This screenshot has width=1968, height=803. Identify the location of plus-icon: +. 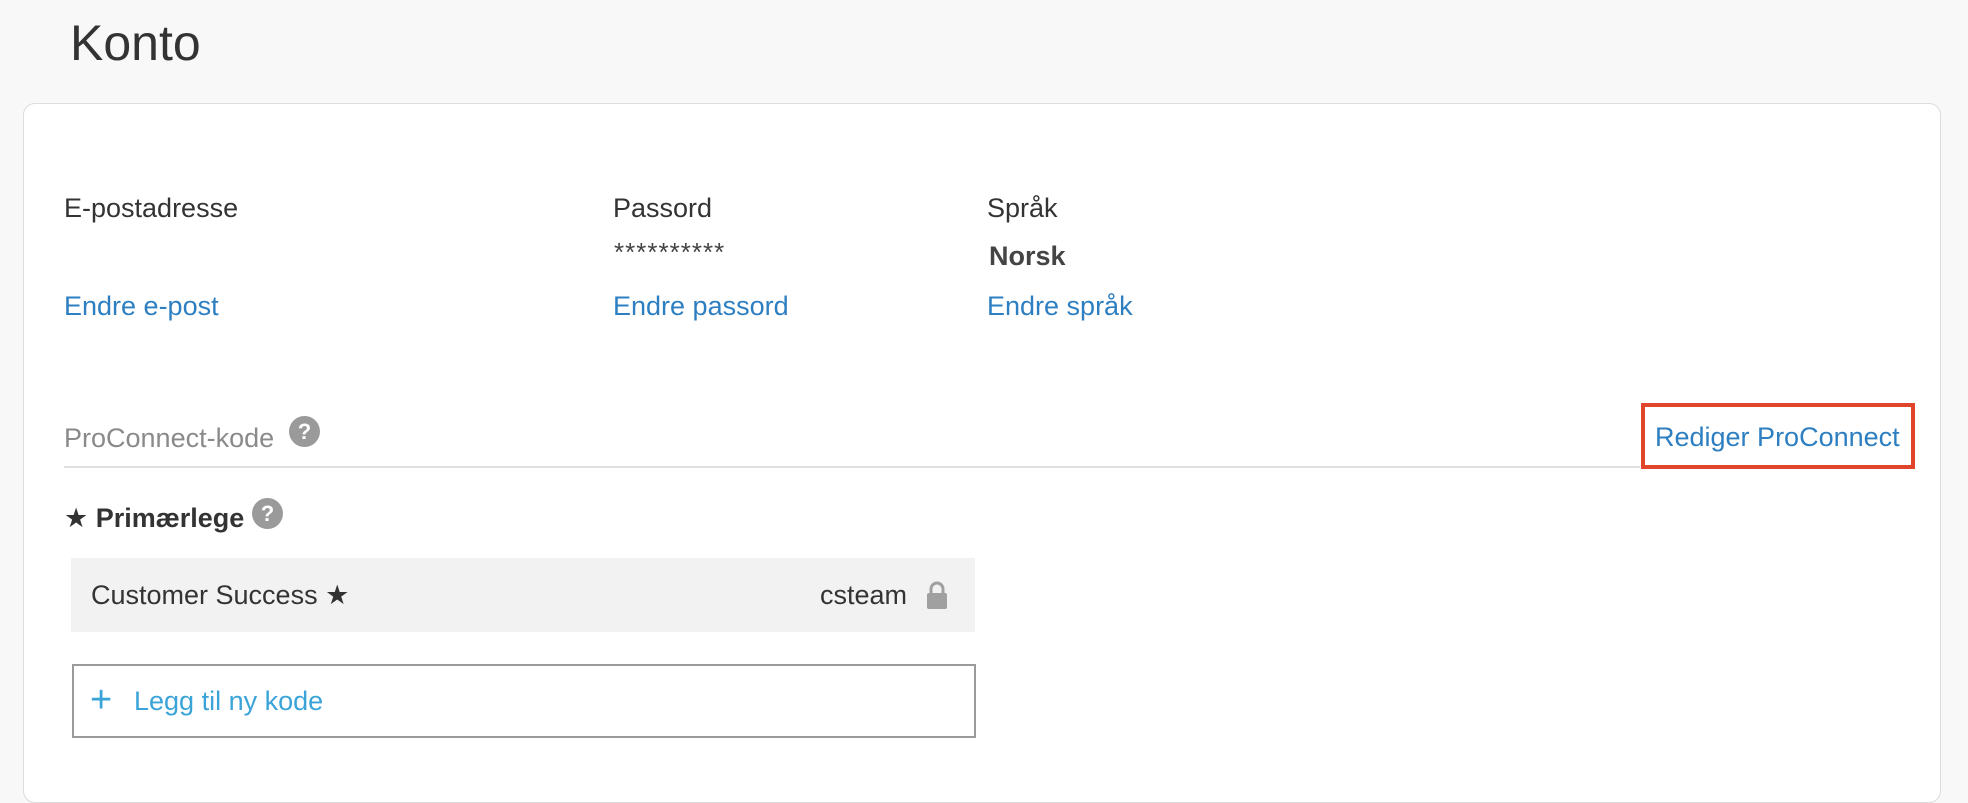
(101, 700).